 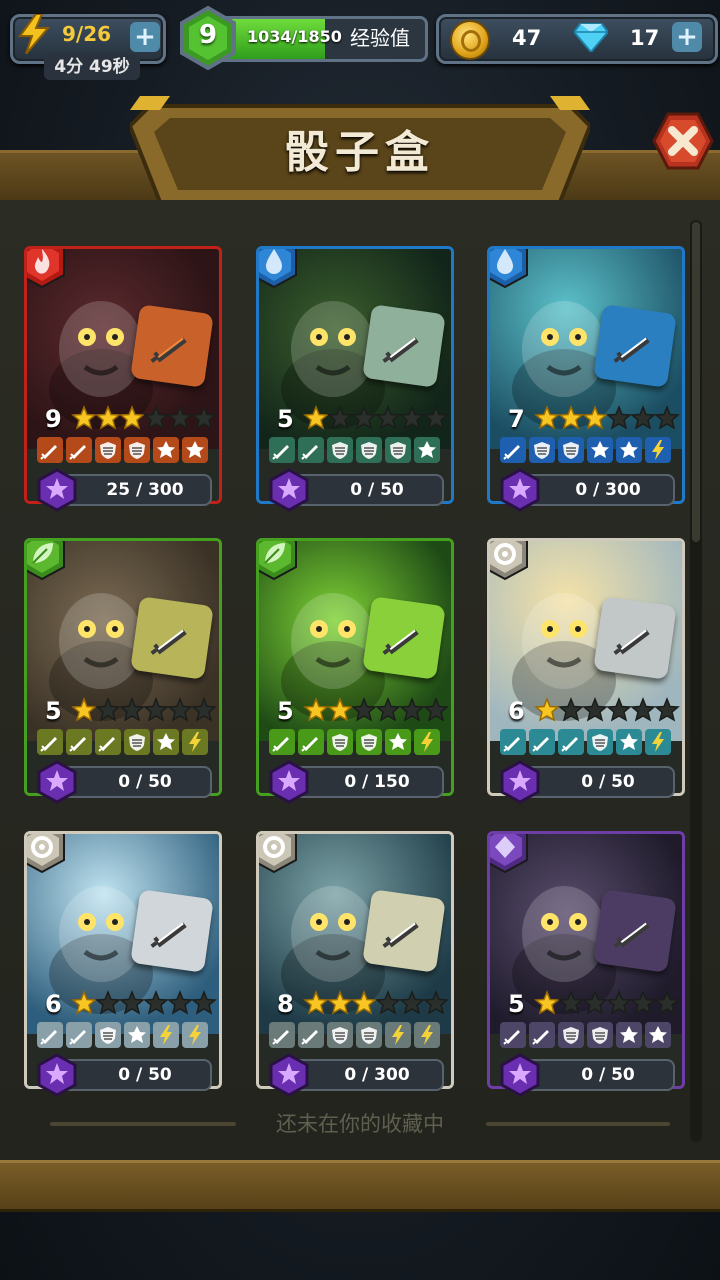 What do you see at coordinates (509, 269) in the screenshot?
I see `water-element-icon` at bounding box center [509, 269].